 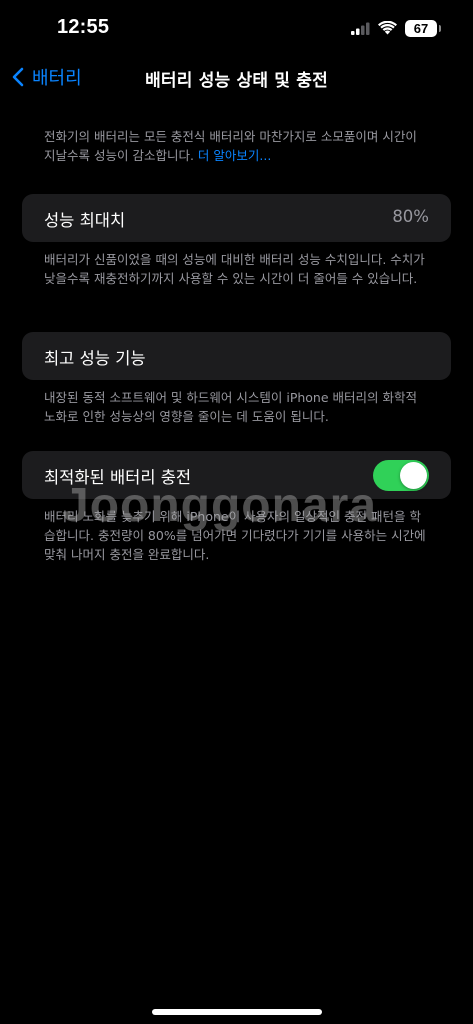 I want to click on status-bar: 12:55 67, so click(x=236, y=28).